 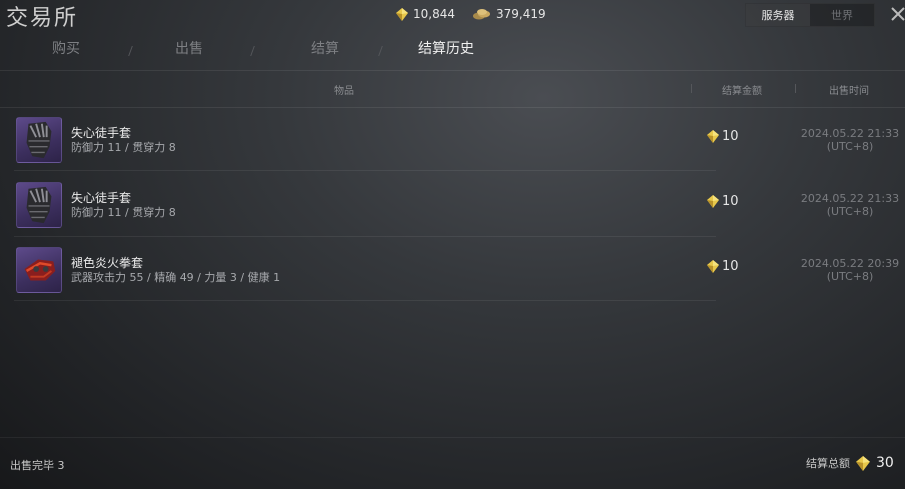 I want to click on sale-time: 2024.05.22 20:39 (UTC+8), so click(x=847, y=270).